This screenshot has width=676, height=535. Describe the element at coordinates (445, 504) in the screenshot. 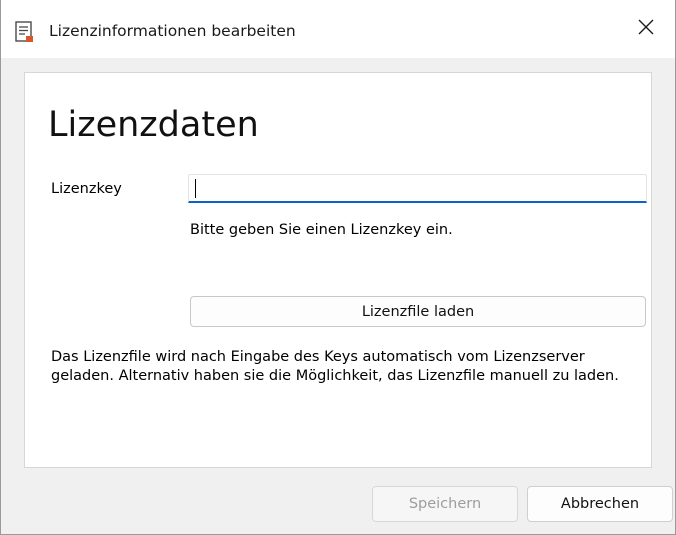

I see `save-button: Speichern` at that location.